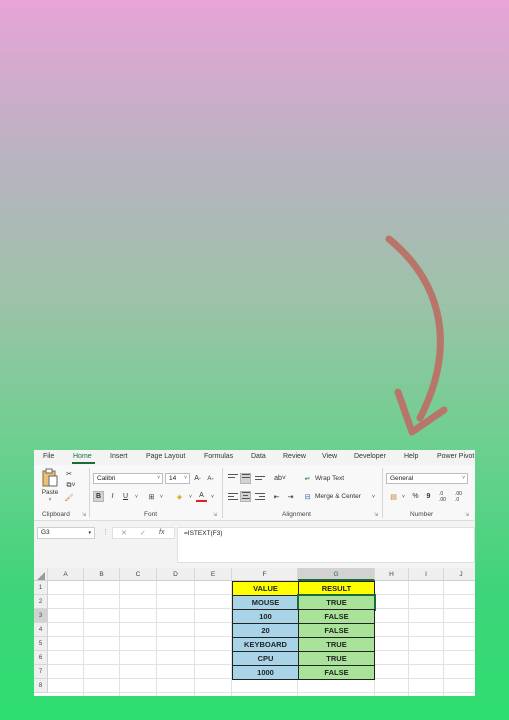 The width and height of the screenshot is (509, 720). What do you see at coordinates (392, 574) in the screenshot?
I see `column-header-h: H` at bounding box center [392, 574].